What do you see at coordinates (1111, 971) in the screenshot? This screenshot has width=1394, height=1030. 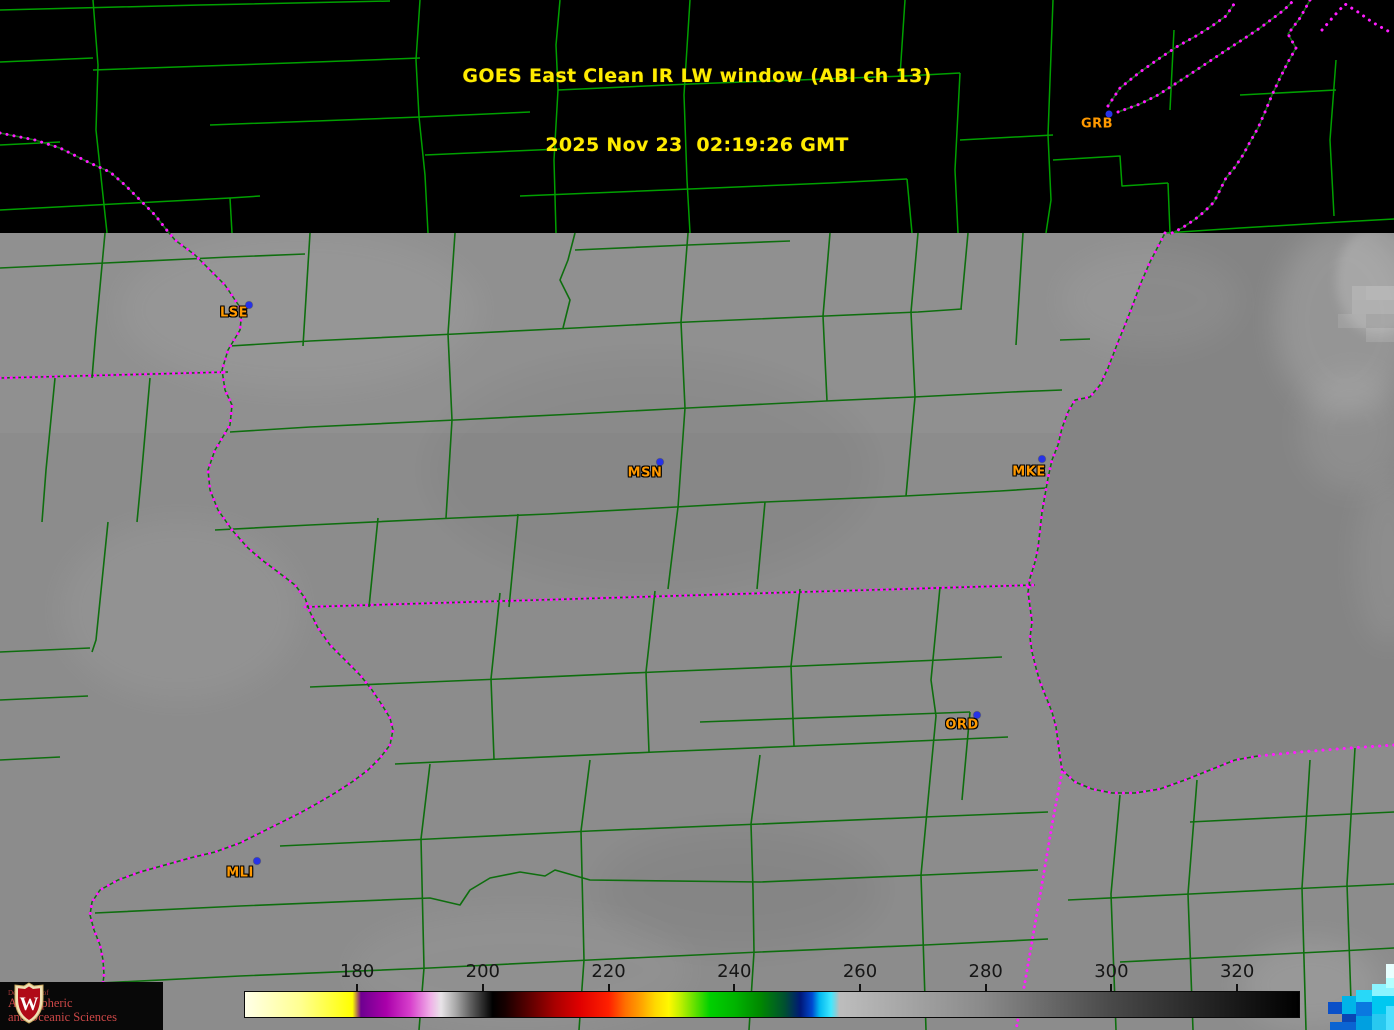 I see `colorbar-tick-label: 300` at bounding box center [1111, 971].